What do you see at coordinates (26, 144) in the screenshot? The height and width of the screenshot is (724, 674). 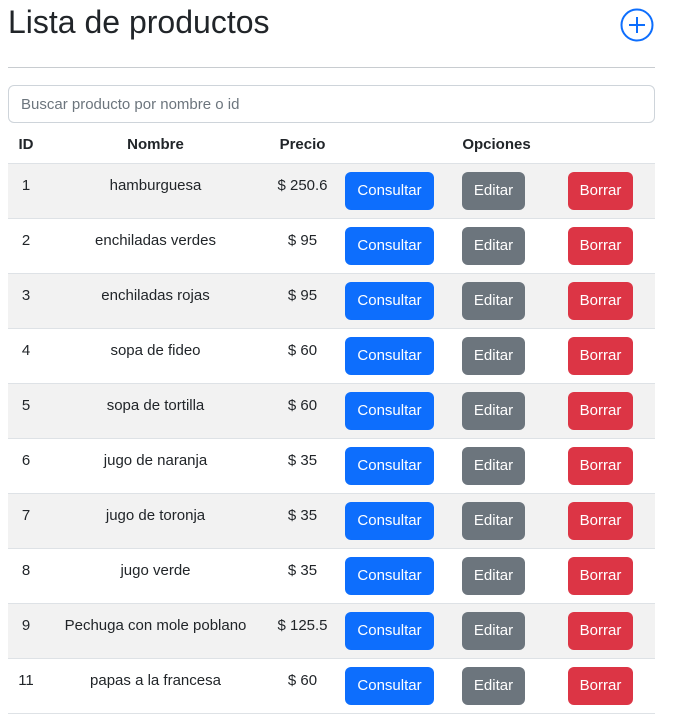 I see `column-header-id: ID` at bounding box center [26, 144].